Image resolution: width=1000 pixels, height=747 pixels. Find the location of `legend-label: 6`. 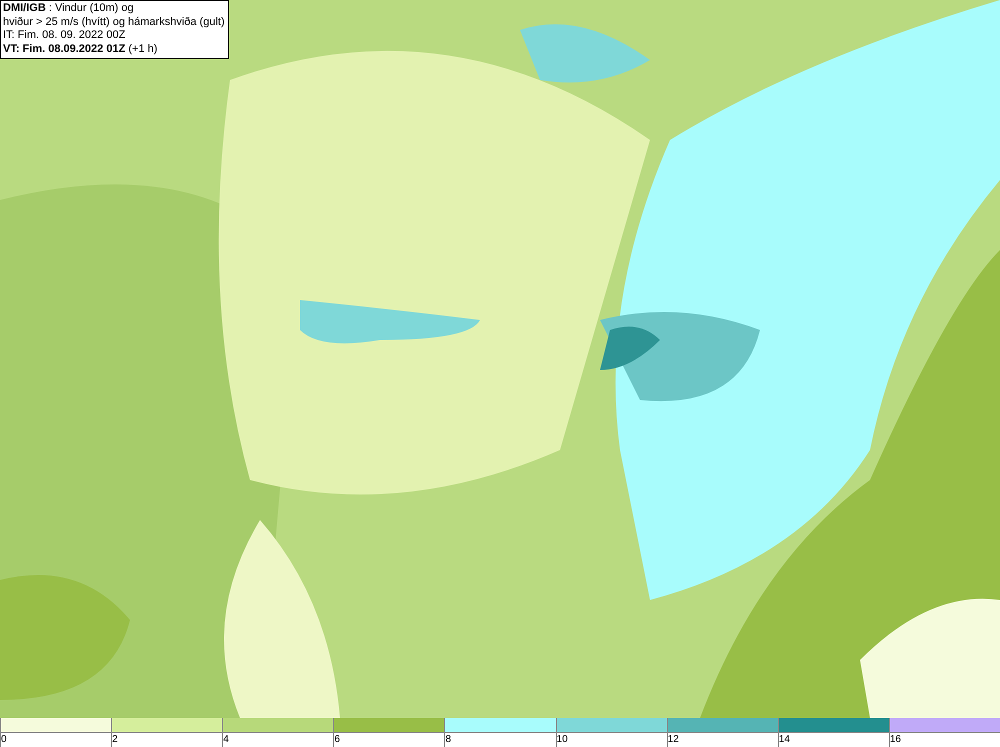

legend-label: 6 is located at coordinates (337, 739).